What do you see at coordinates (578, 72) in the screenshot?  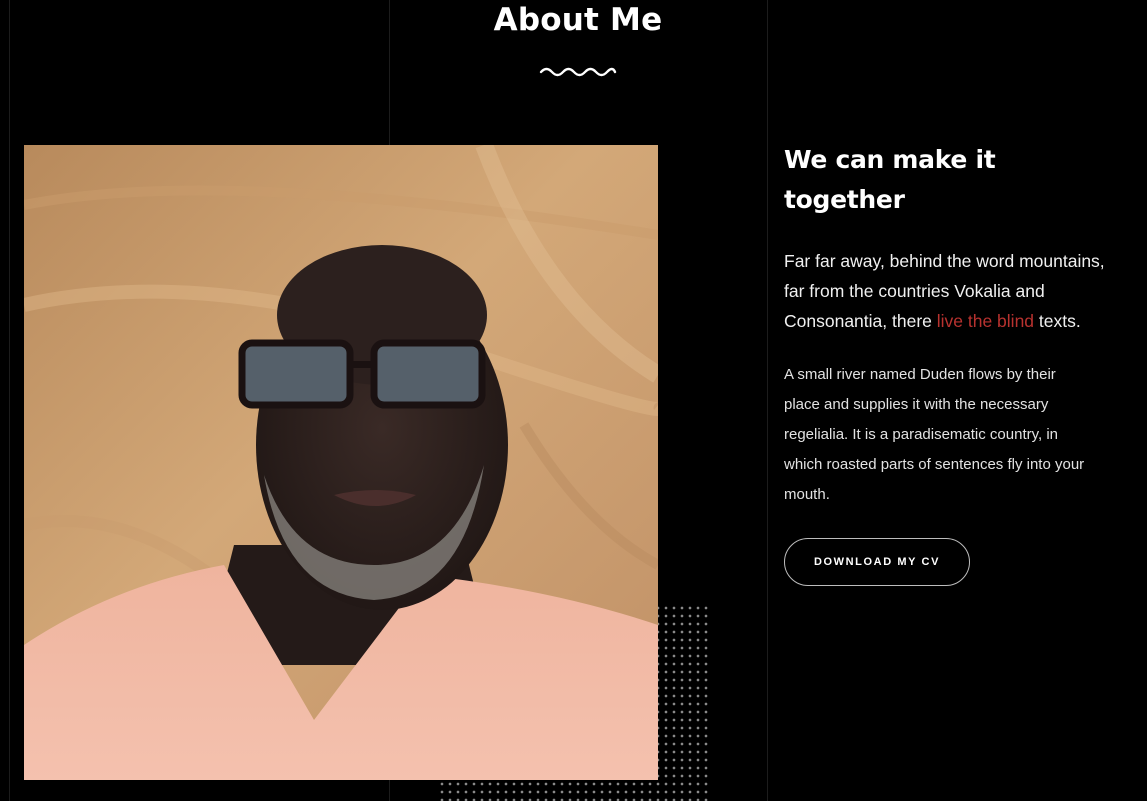 I see `wave-divider-icon` at bounding box center [578, 72].